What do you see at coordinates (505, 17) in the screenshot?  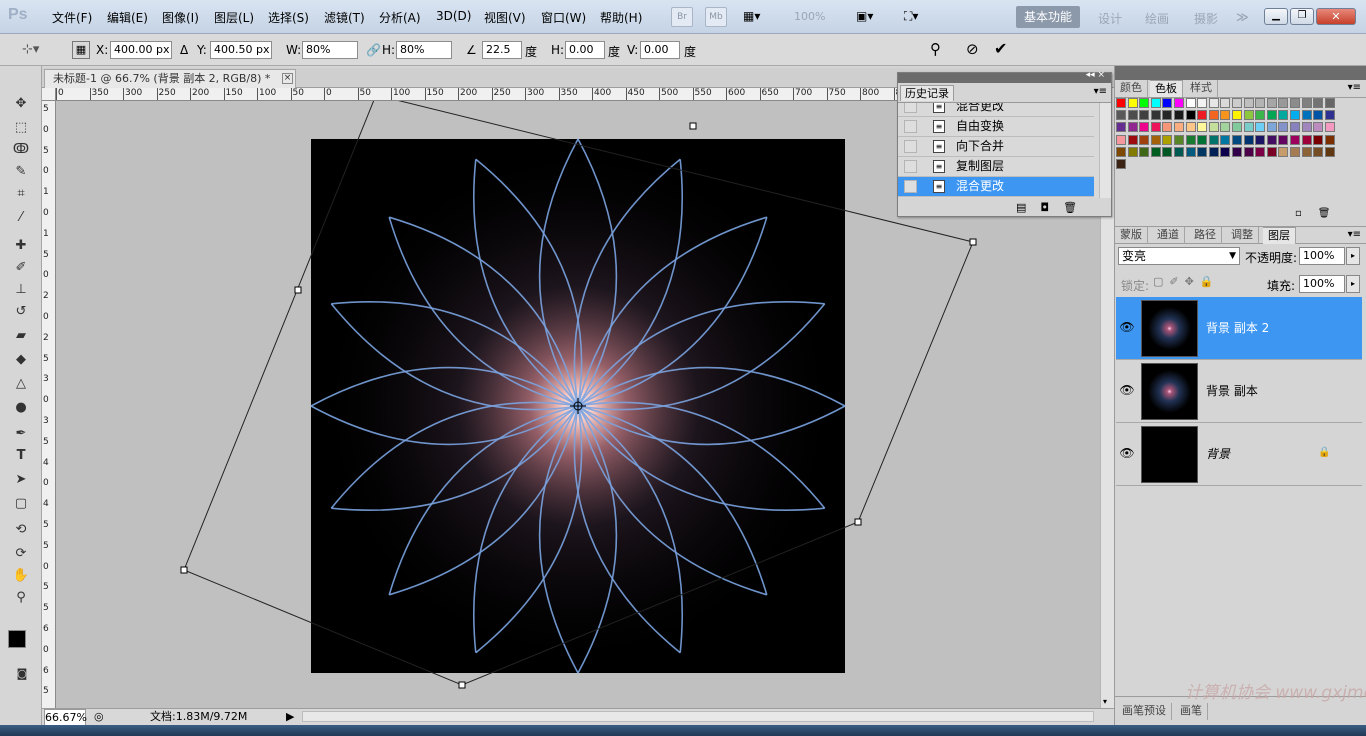 I see `menu-view: 视图(V)` at bounding box center [505, 17].